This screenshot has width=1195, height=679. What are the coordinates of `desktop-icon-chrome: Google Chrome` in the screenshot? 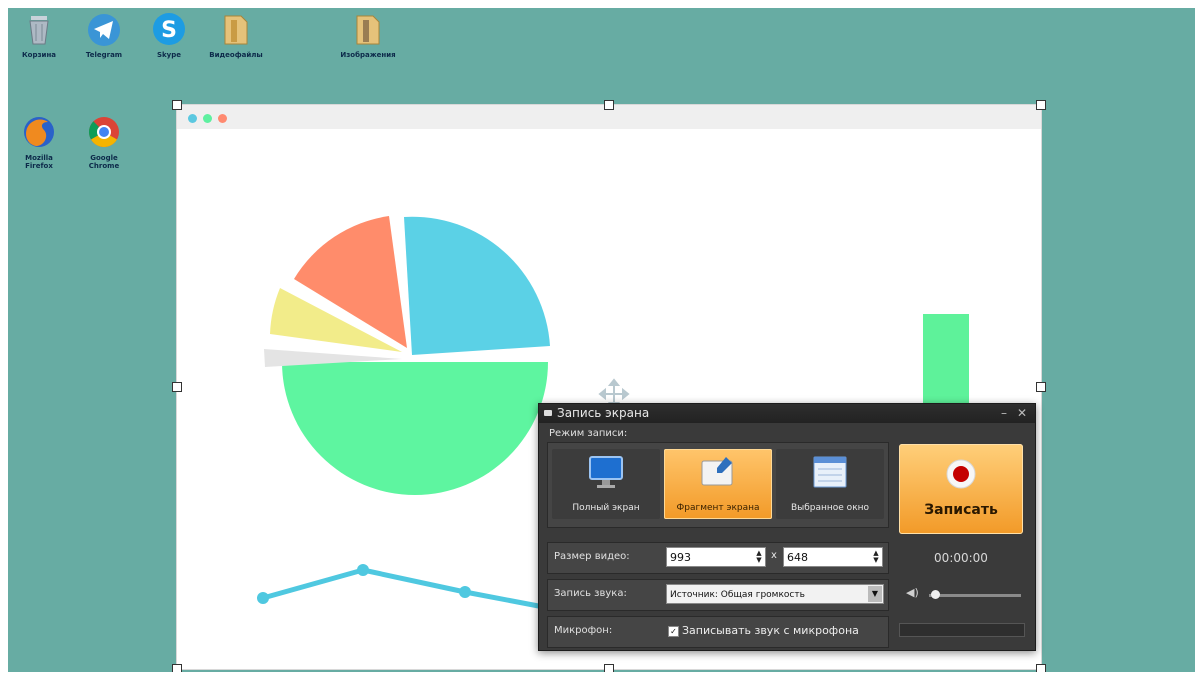 It's located at (104, 141).